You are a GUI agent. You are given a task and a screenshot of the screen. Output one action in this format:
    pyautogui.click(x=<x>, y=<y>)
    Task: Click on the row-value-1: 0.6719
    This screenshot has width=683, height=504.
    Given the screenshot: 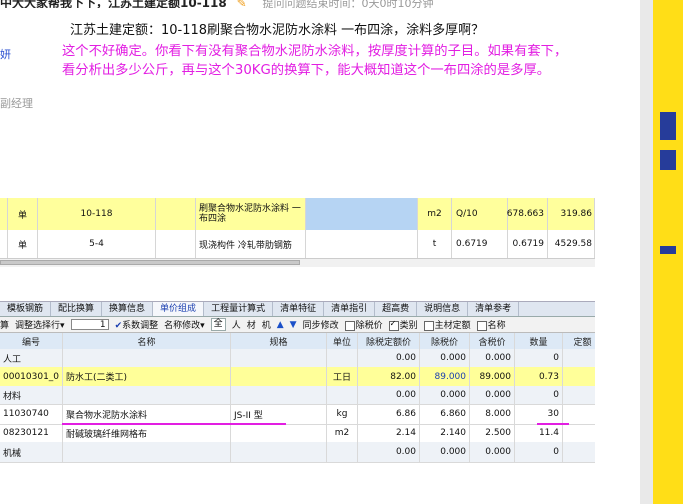 What is the action you would take?
    pyautogui.click(x=528, y=244)
    